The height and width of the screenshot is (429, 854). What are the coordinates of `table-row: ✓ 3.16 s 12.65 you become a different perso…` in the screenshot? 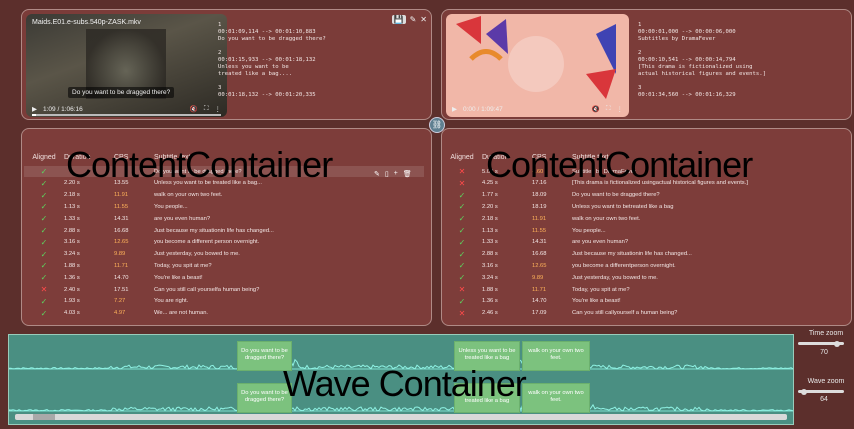 It's located at (224, 242).